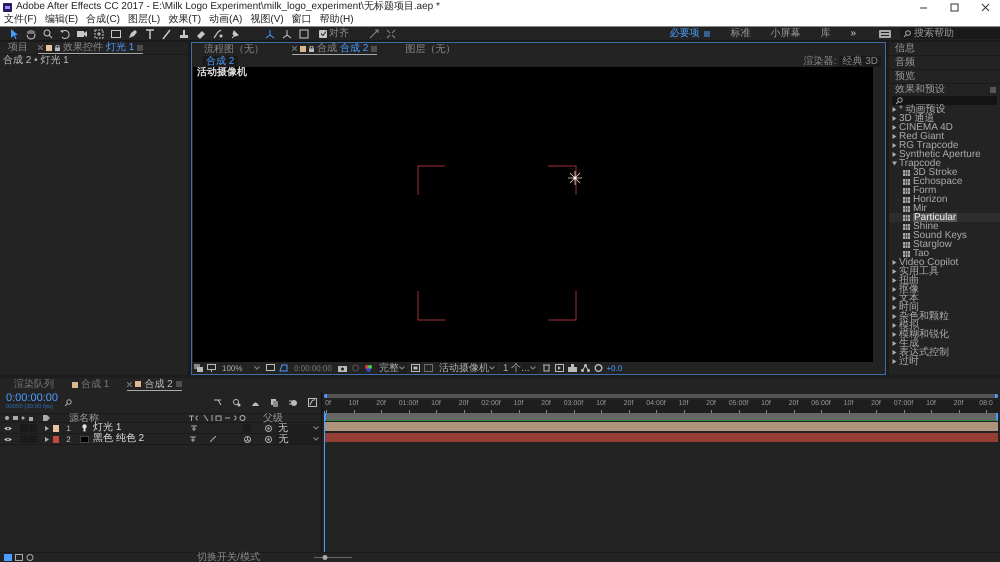  I want to click on modes-pane-icon, so click(19, 557).